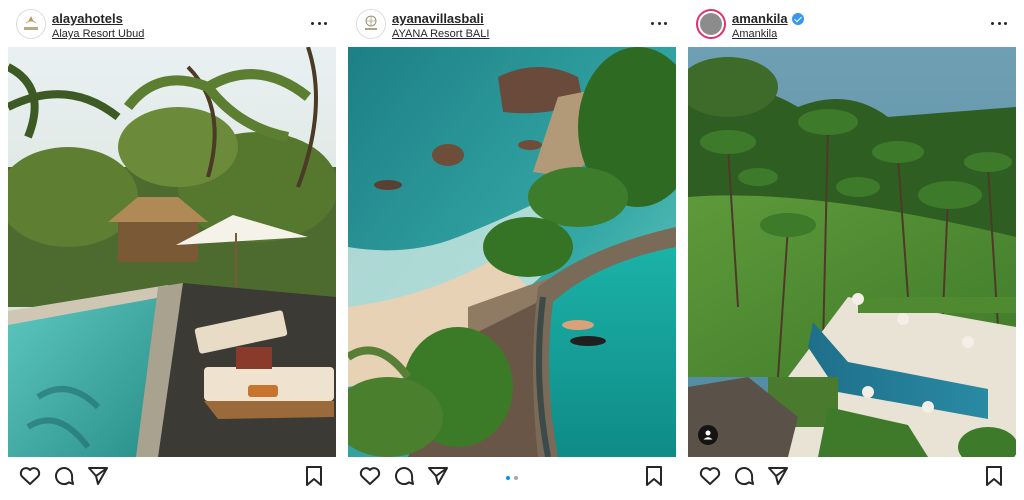  Describe the element at coordinates (98, 34) in the screenshot. I see `location-link: Alaya Resort Ubud` at that location.